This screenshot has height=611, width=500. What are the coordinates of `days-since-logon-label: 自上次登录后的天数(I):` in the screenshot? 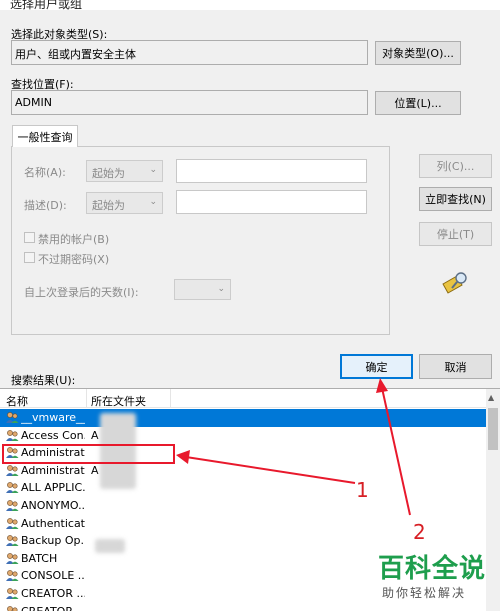 It's located at (81, 292).